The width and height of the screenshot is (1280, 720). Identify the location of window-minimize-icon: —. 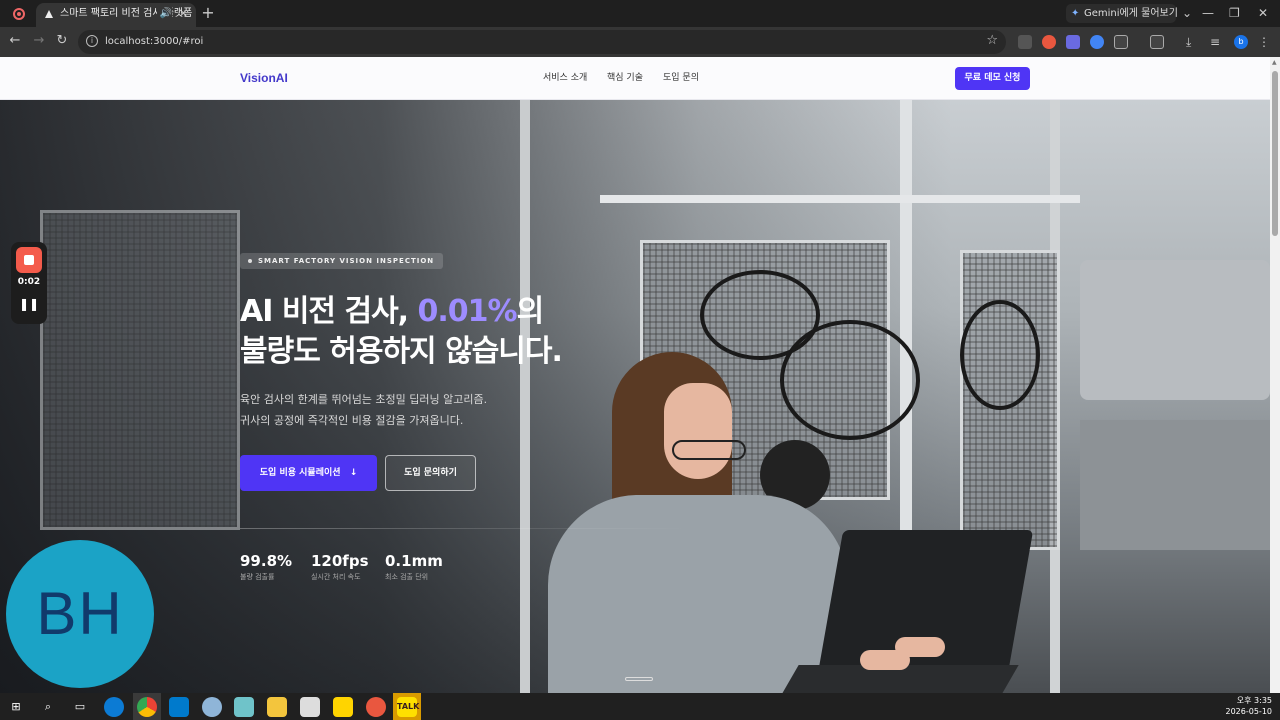
(1208, 13).